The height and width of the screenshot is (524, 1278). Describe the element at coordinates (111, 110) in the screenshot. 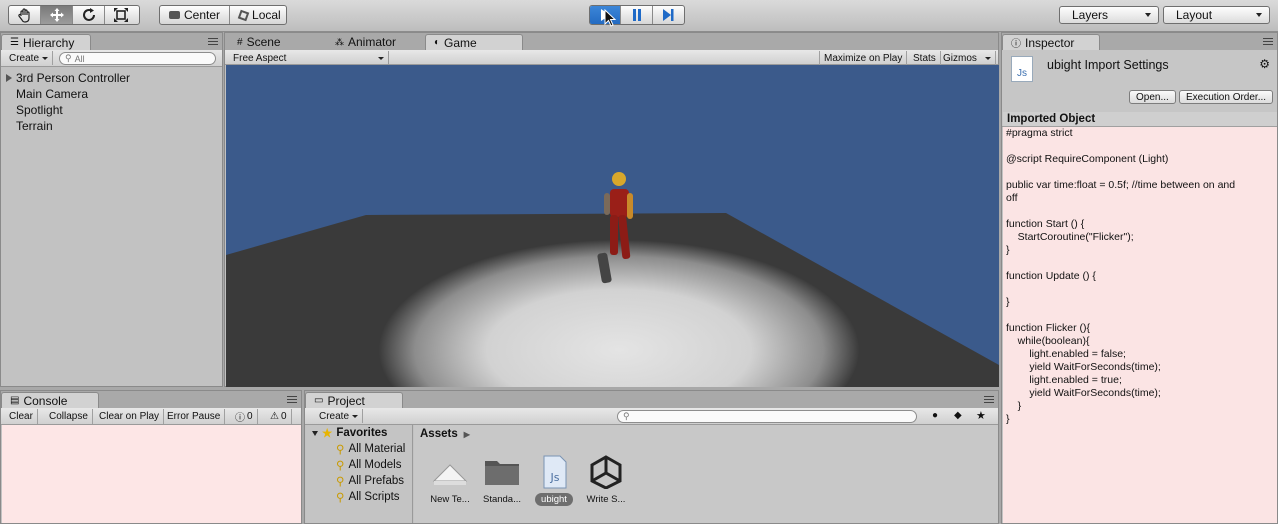

I see `hierarchy-item-spotlight: Spotlight` at that location.